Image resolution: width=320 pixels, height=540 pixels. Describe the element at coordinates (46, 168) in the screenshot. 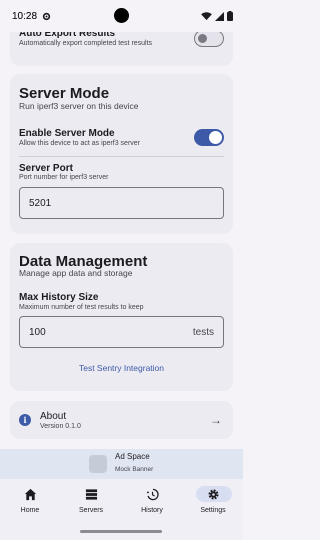

I see `server-port-title: Server Port` at that location.